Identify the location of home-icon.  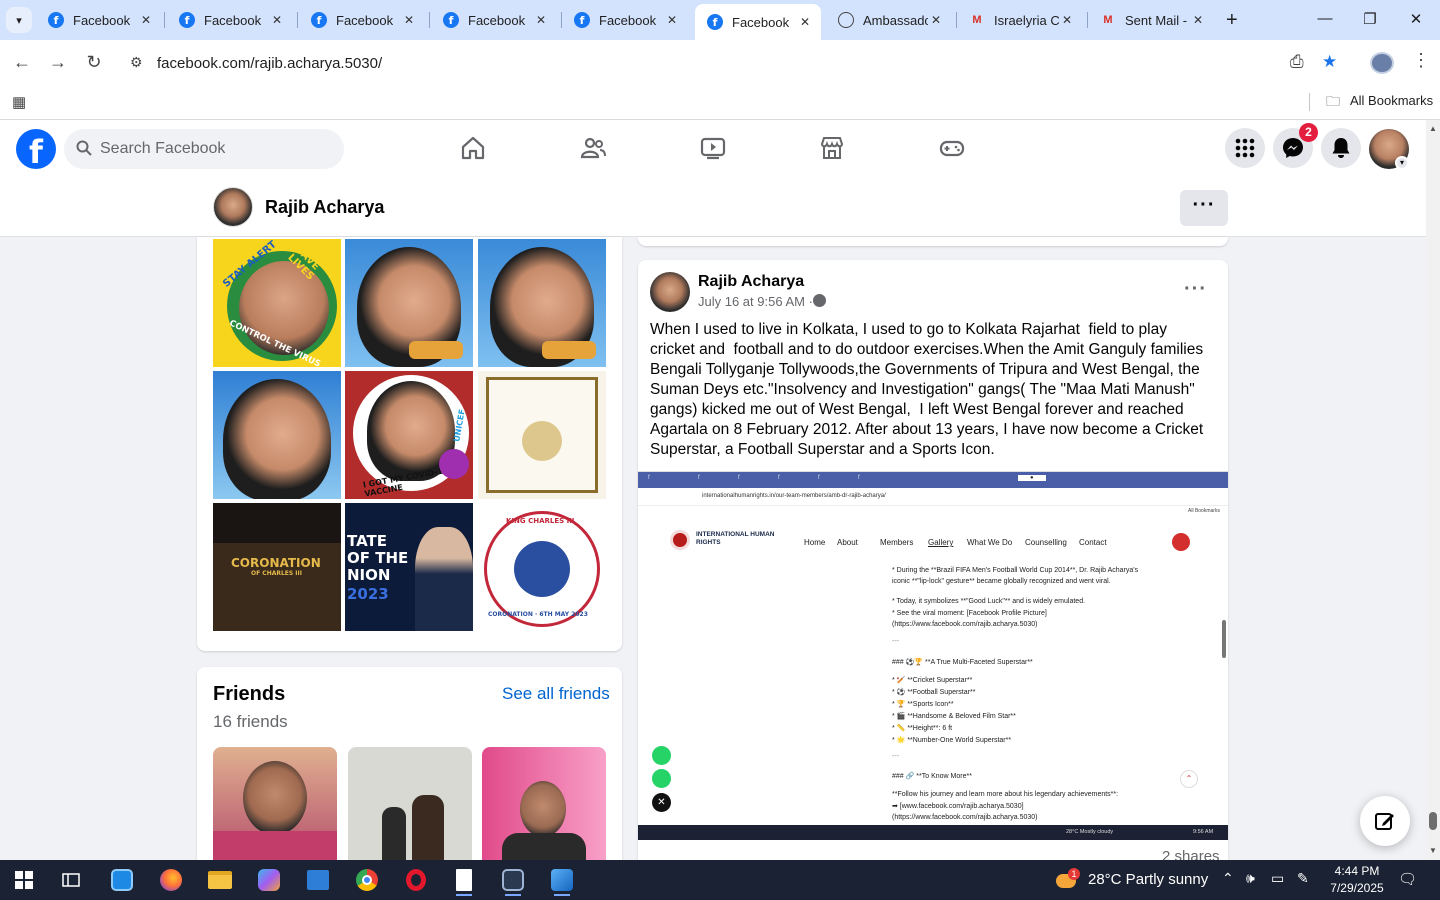
(473, 148).